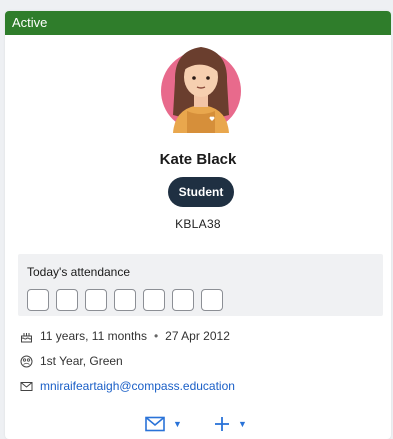  I want to click on email-row: mniraifeartaigh@compass.education, so click(127, 386).